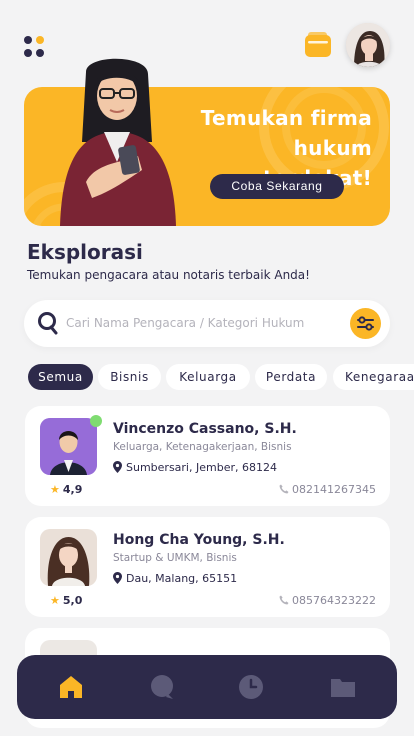 The width and height of the screenshot is (414, 736). What do you see at coordinates (48, 323) in the screenshot?
I see `search-icon` at bounding box center [48, 323].